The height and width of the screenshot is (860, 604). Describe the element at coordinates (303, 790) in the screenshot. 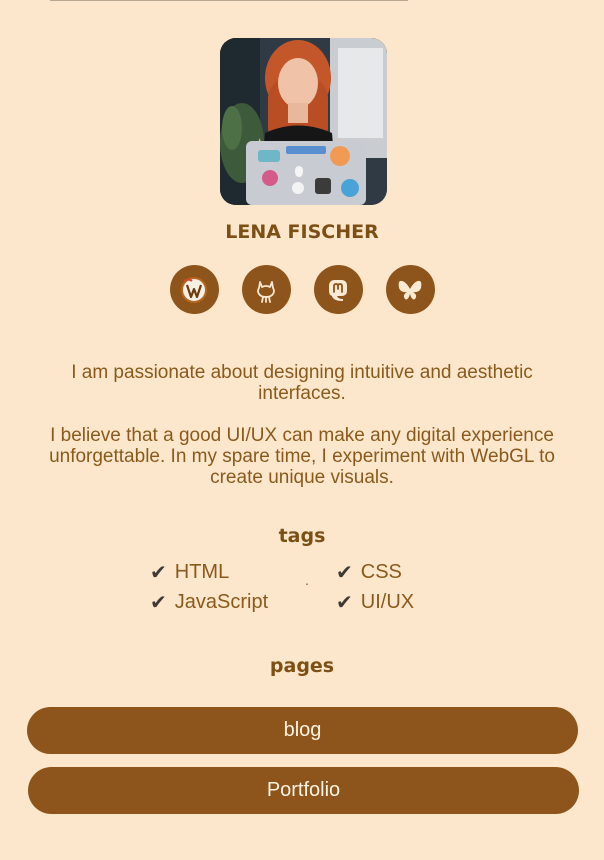

I see `portfolio-button: Portfolio` at that location.